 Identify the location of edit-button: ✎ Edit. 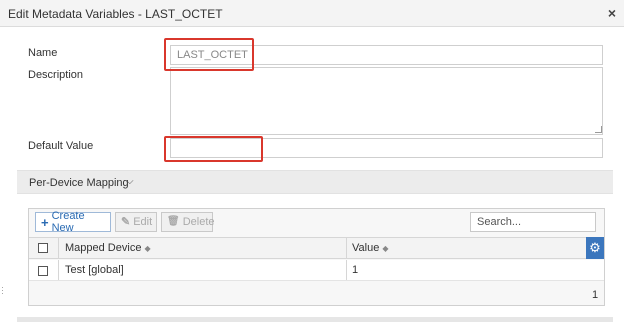
(136, 222).